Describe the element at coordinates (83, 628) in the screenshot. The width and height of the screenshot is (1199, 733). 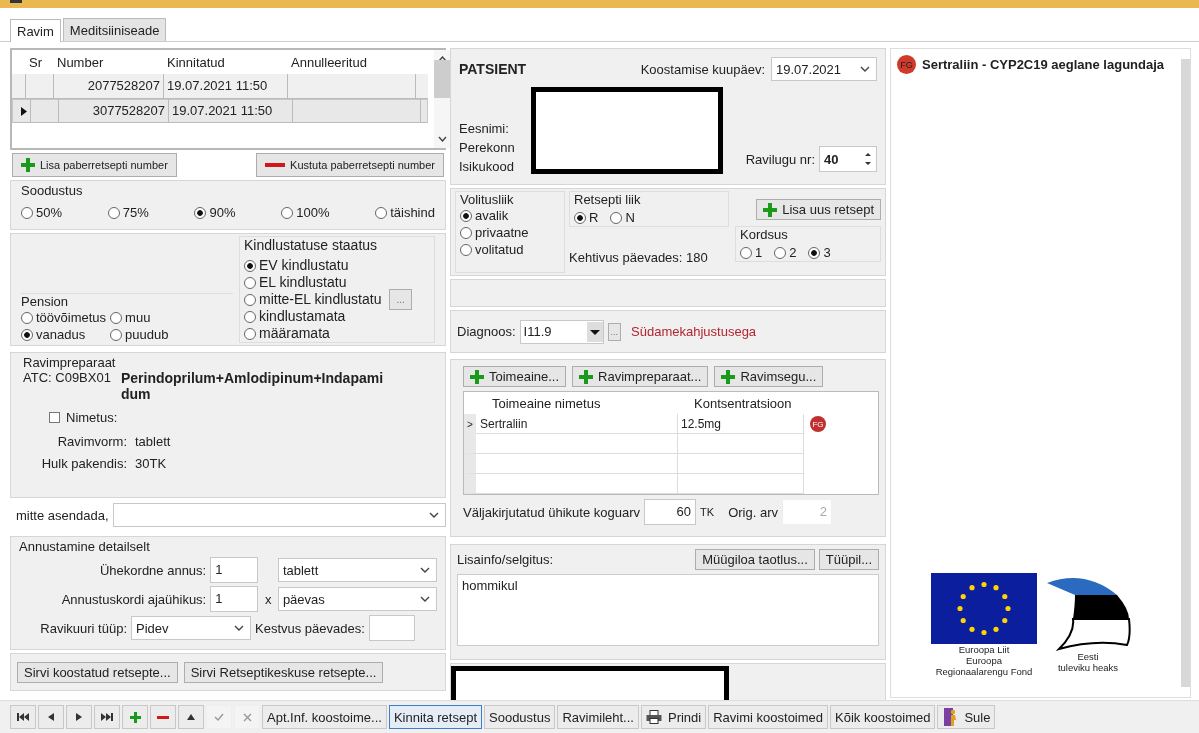
I see `field-label: Ravikuuri tüüp:` at that location.